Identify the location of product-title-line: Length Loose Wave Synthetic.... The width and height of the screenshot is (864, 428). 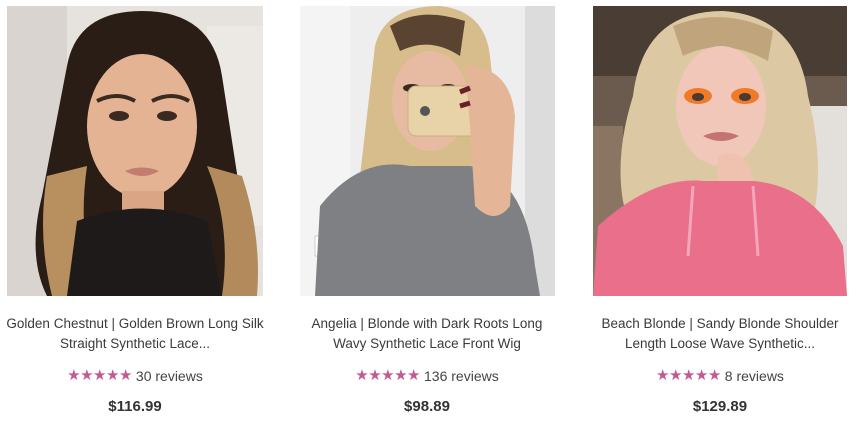
(720, 344).